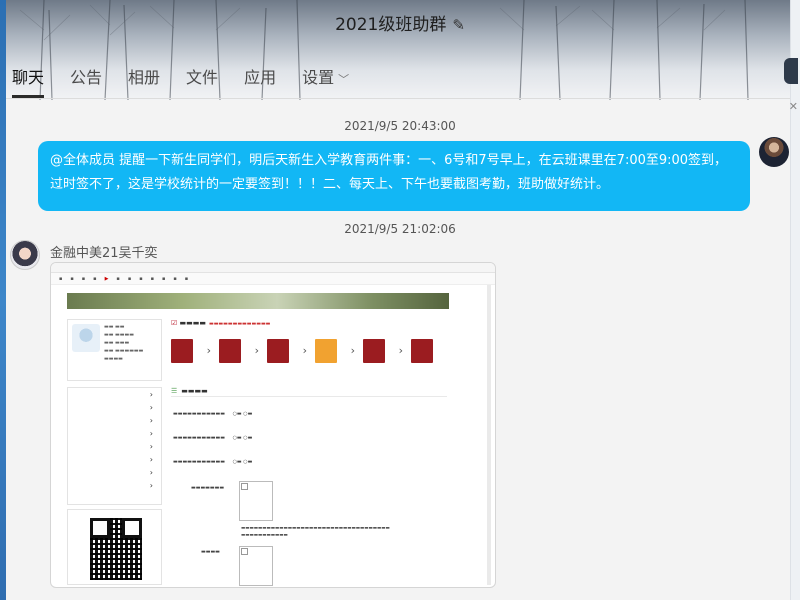 This screenshot has height=600, width=800. I want to click on screenshot-steps: › › › › ›, so click(311, 356).